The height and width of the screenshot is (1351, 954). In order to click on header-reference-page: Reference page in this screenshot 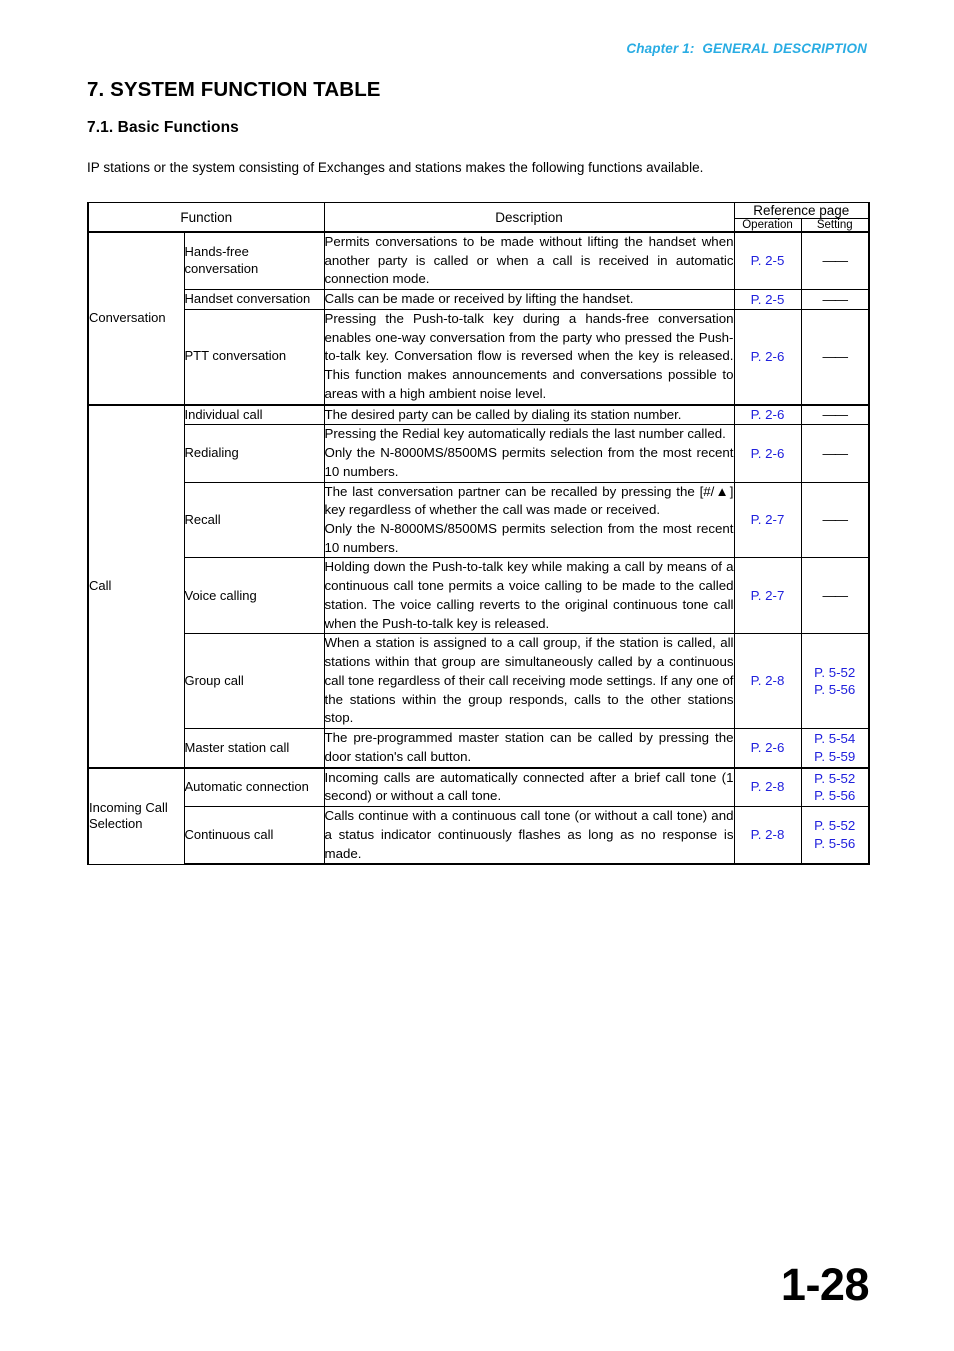, I will do `click(802, 210)`.